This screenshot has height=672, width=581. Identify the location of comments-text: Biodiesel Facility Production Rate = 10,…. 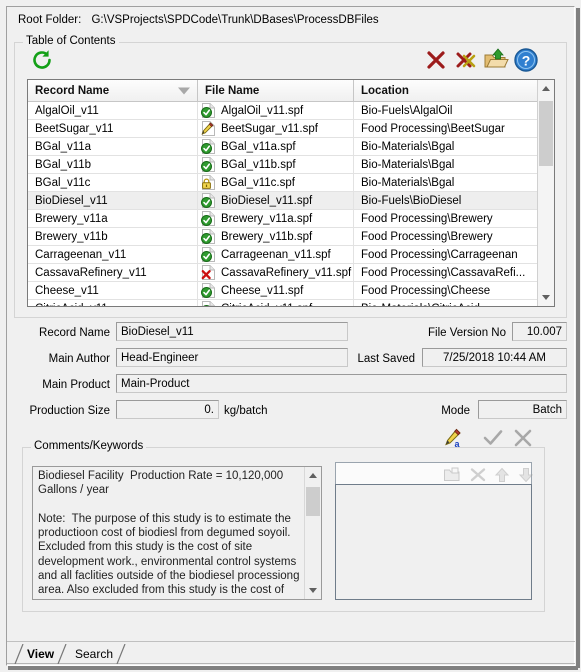
(169, 534).